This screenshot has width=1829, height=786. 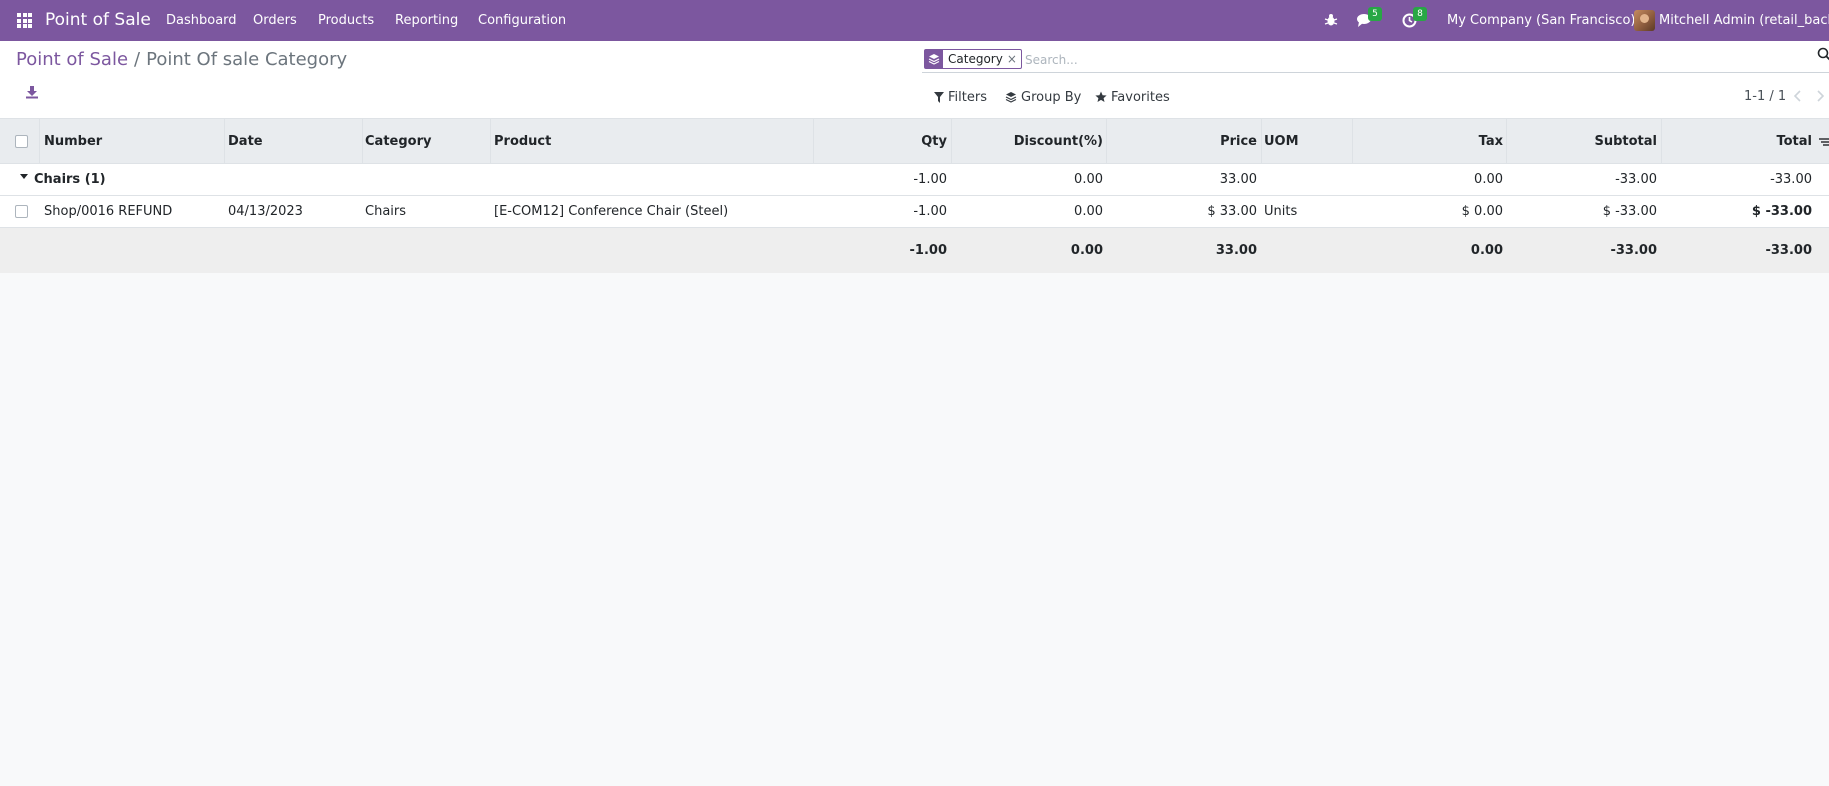 What do you see at coordinates (1744, 20) in the screenshot?
I see `user-menu: Mitchell Admin (retail_backup` at bounding box center [1744, 20].